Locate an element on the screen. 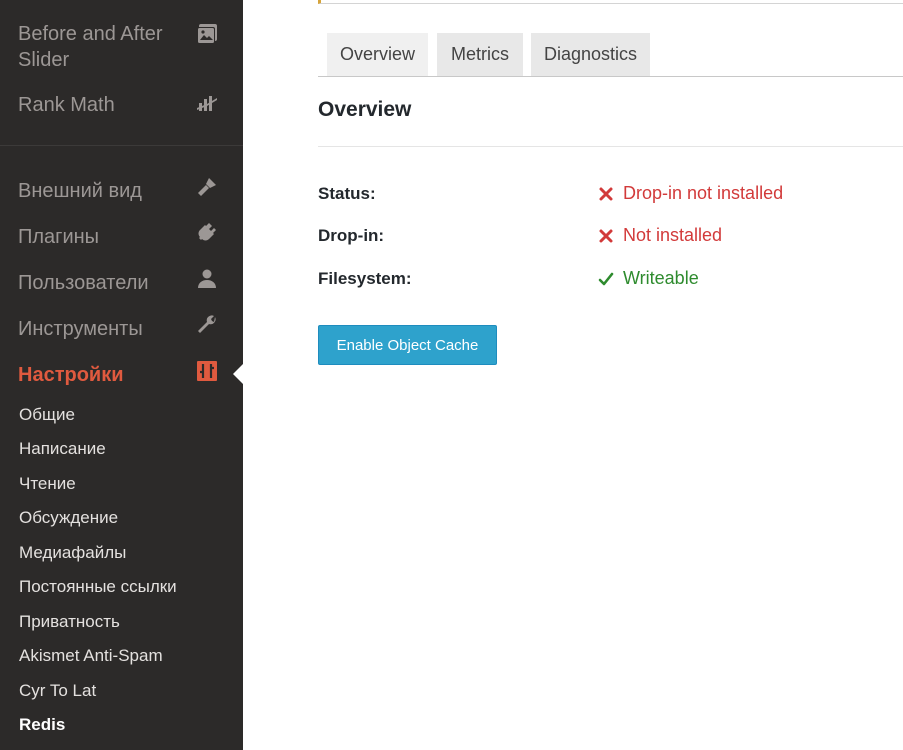 This screenshot has width=903, height=750. sidebar-item-label: Rank Math is located at coordinates (66, 105).